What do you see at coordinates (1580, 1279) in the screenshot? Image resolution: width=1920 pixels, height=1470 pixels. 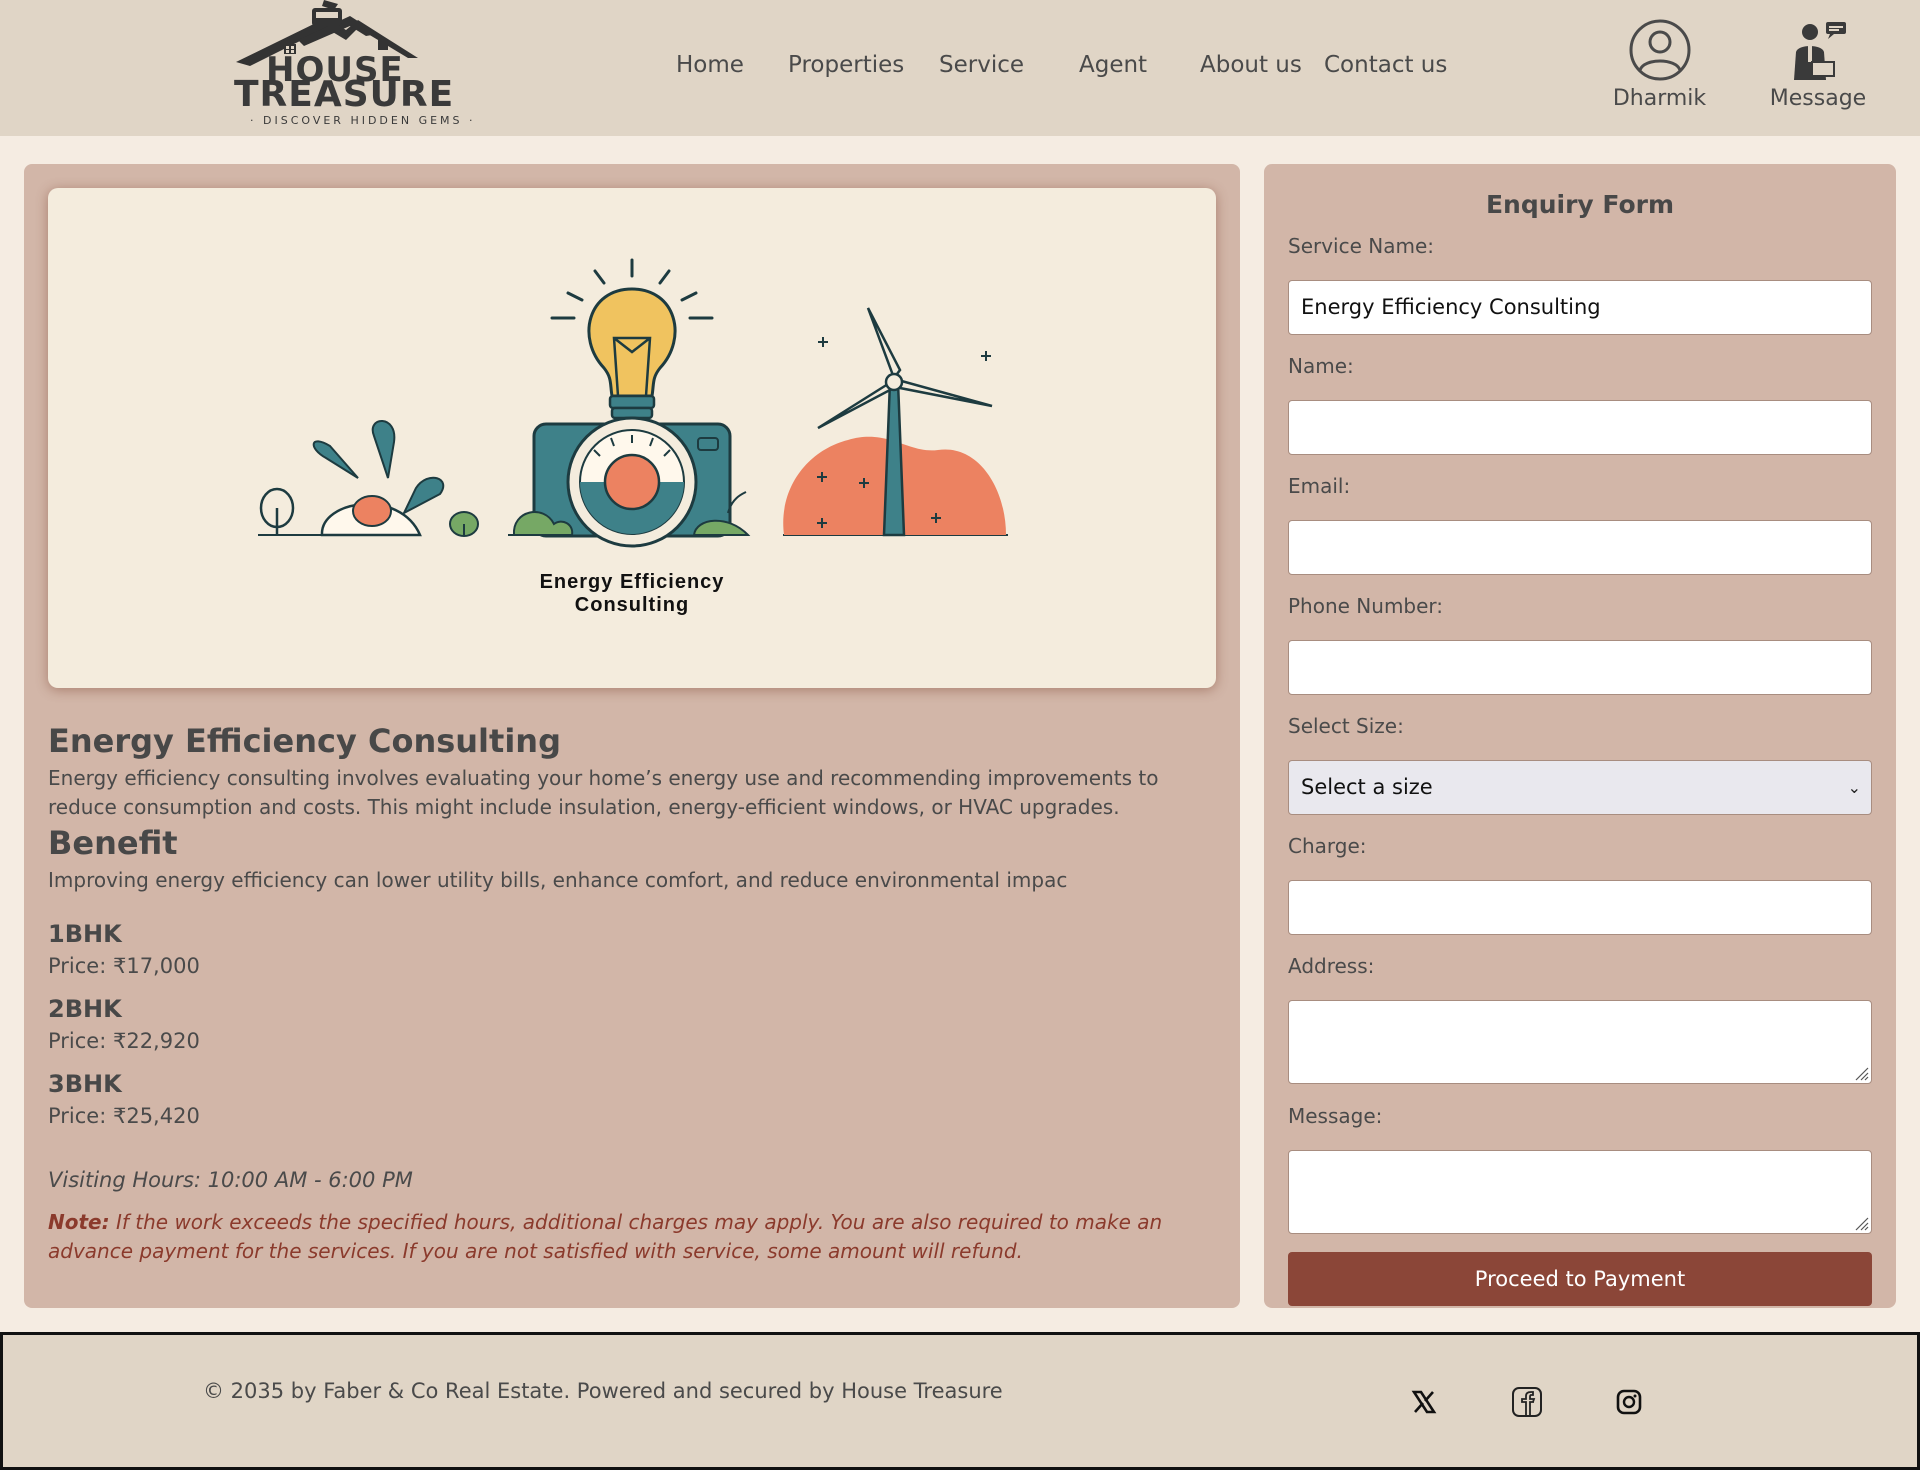 I see `proceed-to-payment-button: Proceed to Payment` at bounding box center [1580, 1279].